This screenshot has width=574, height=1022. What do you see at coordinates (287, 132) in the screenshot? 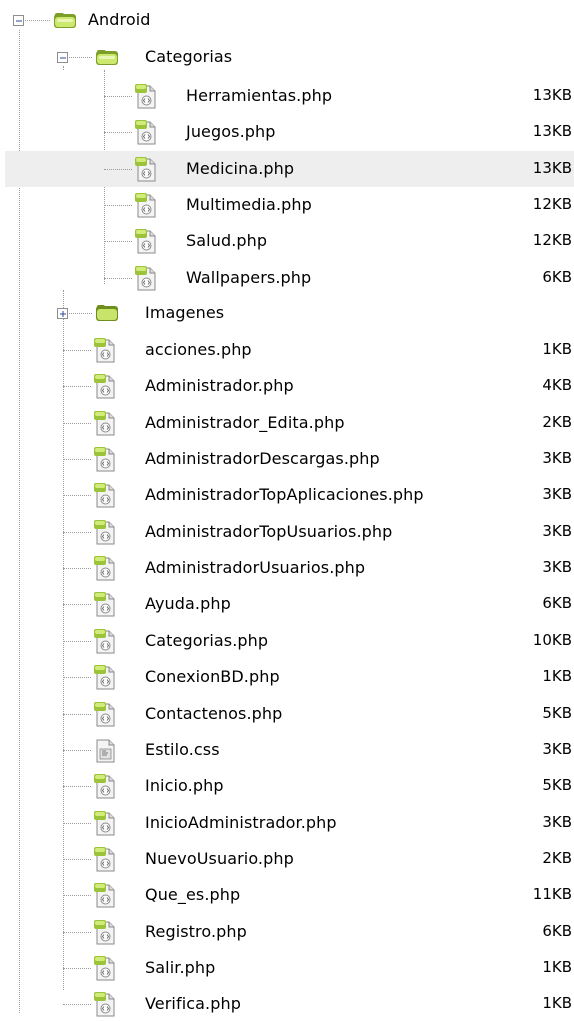
I see `tree-file: Juegos.php 13KB` at bounding box center [287, 132].